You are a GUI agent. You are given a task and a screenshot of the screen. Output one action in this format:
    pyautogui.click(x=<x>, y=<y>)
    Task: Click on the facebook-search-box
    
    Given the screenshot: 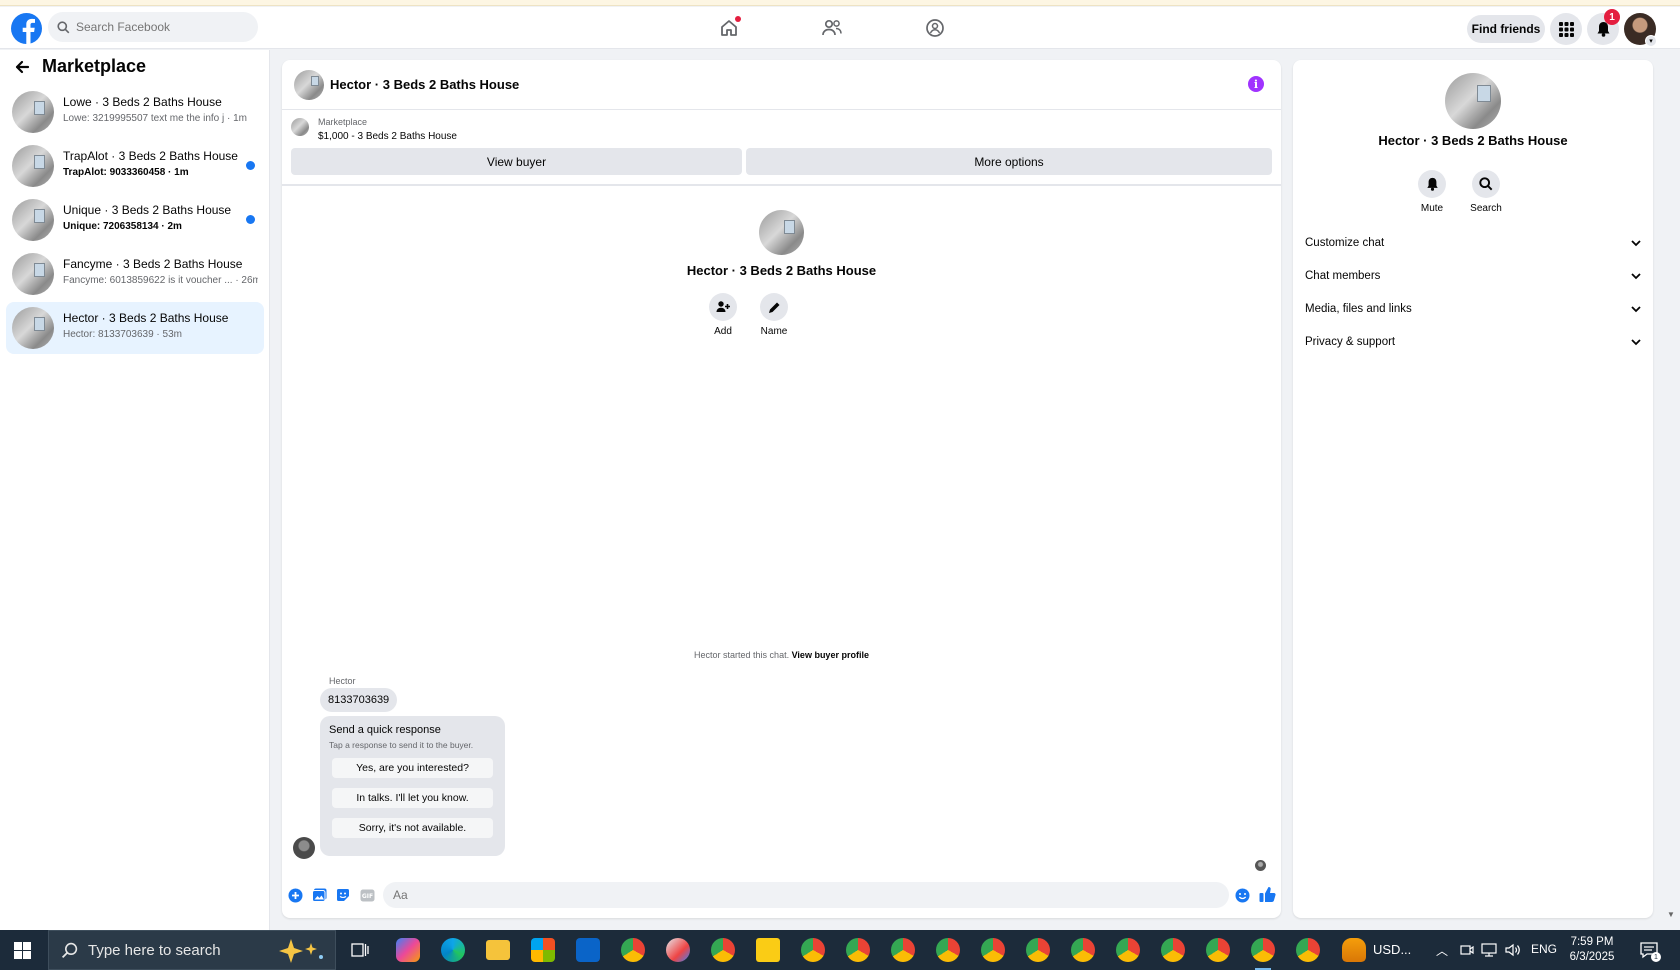 What is the action you would take?
    pyautogui.click(x=153, y=27)
    